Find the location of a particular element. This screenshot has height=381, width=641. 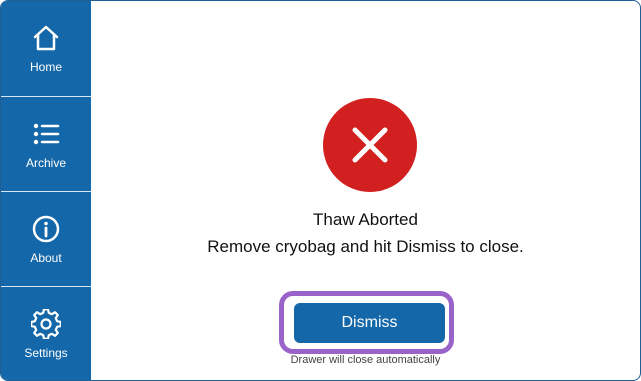

sidebar-item-about: About is located at coordinates (46, 239).